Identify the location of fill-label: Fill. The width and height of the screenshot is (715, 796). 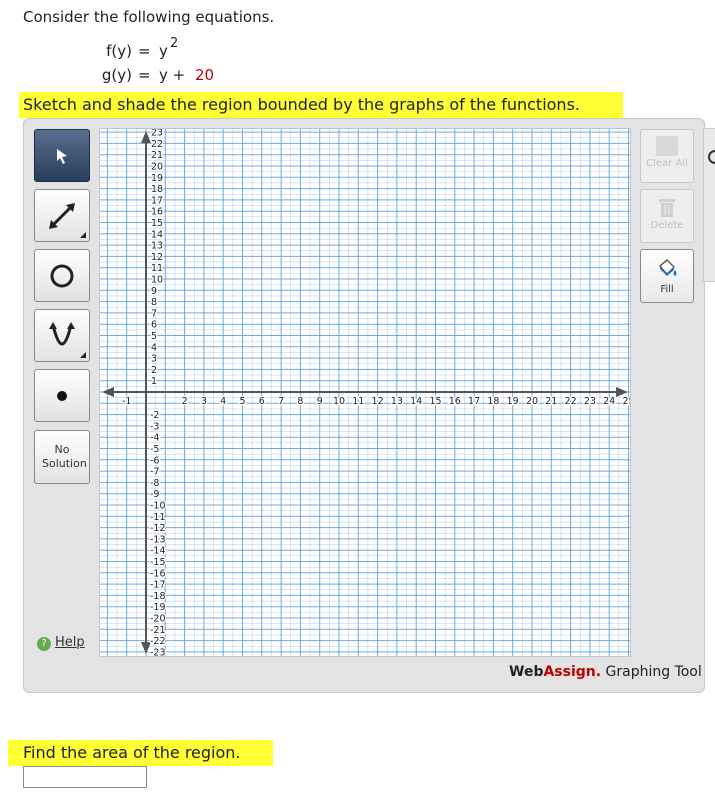
(667, 289).